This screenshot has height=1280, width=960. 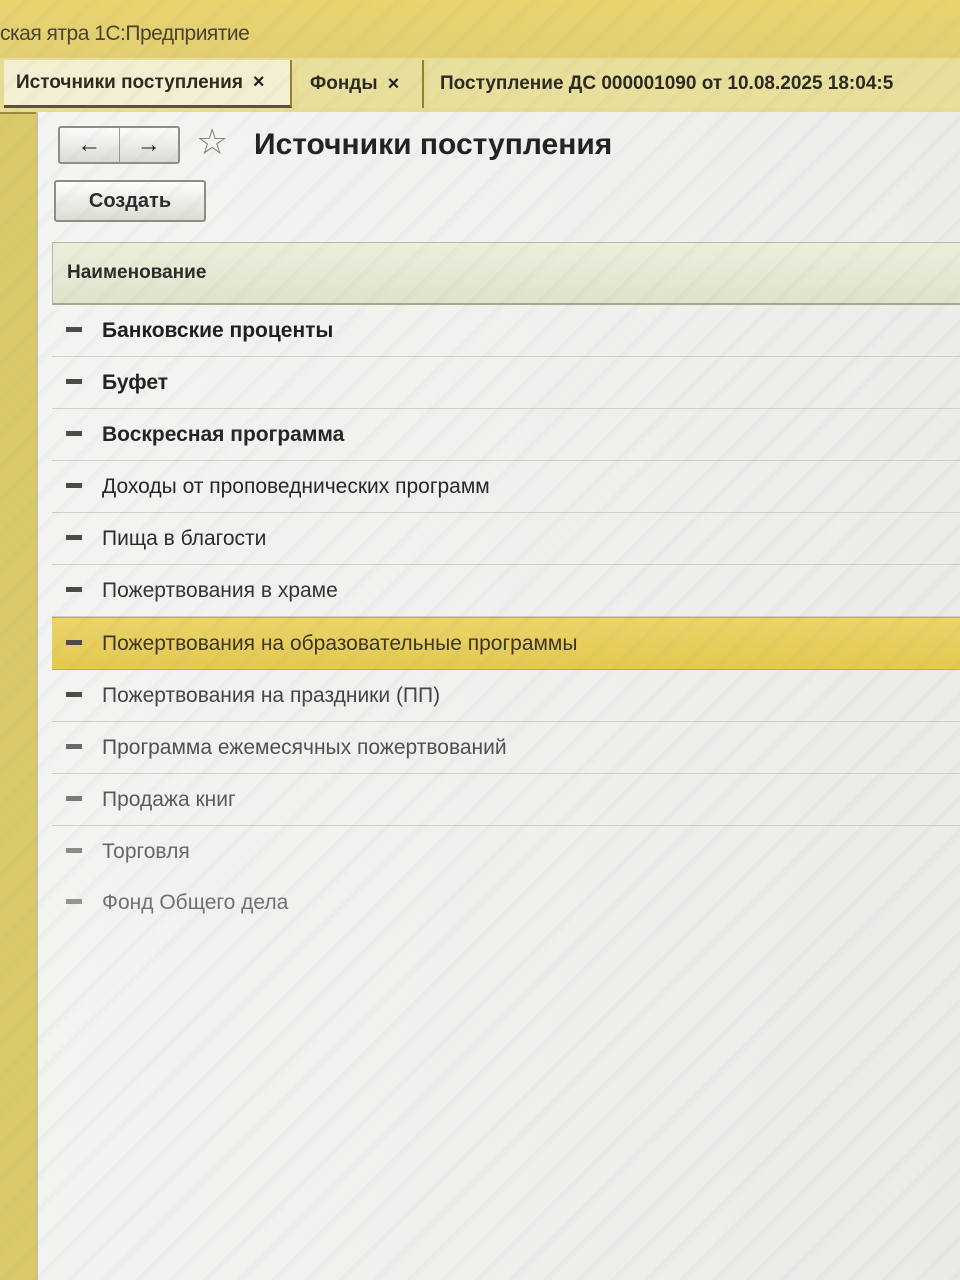 What do you see at coordinates (135, 382) in the screenshot?
I see `row-label: Буфет` at bounding box center [135, 382].